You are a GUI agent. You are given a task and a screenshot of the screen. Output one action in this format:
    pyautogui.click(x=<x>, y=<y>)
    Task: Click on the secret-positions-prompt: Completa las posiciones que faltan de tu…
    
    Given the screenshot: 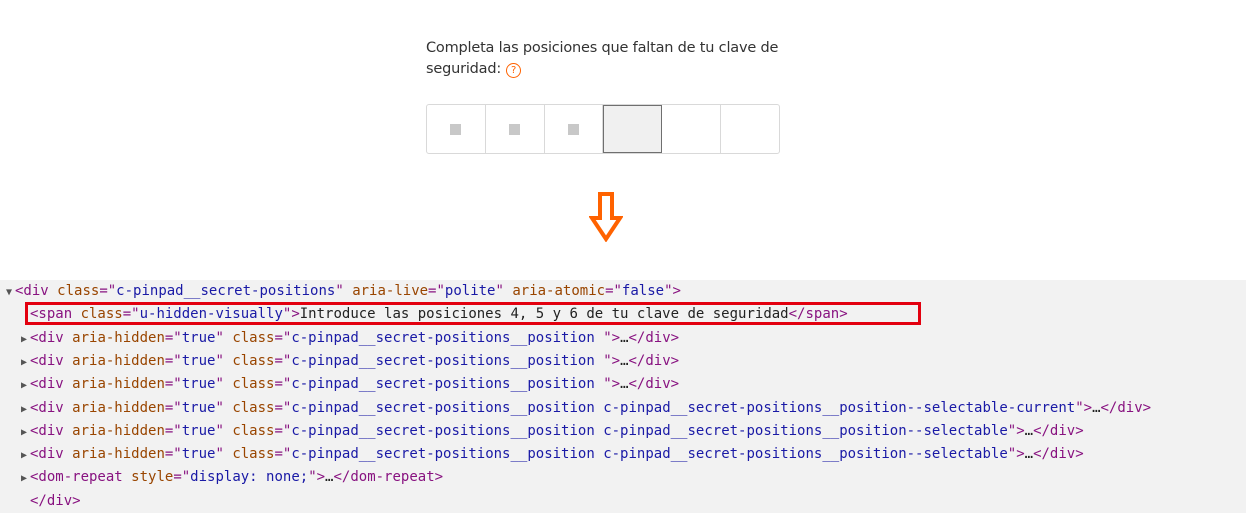 What is the action you would take?
    pyautogui.click(x=616, y=59)
    